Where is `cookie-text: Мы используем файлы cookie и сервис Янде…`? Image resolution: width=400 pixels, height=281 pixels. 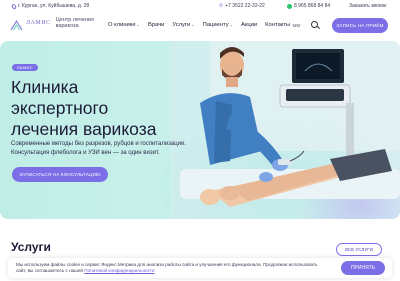
cookie-text: Мы используем файлы cookie и сервис Янде… is located at coordinates (176, 268).